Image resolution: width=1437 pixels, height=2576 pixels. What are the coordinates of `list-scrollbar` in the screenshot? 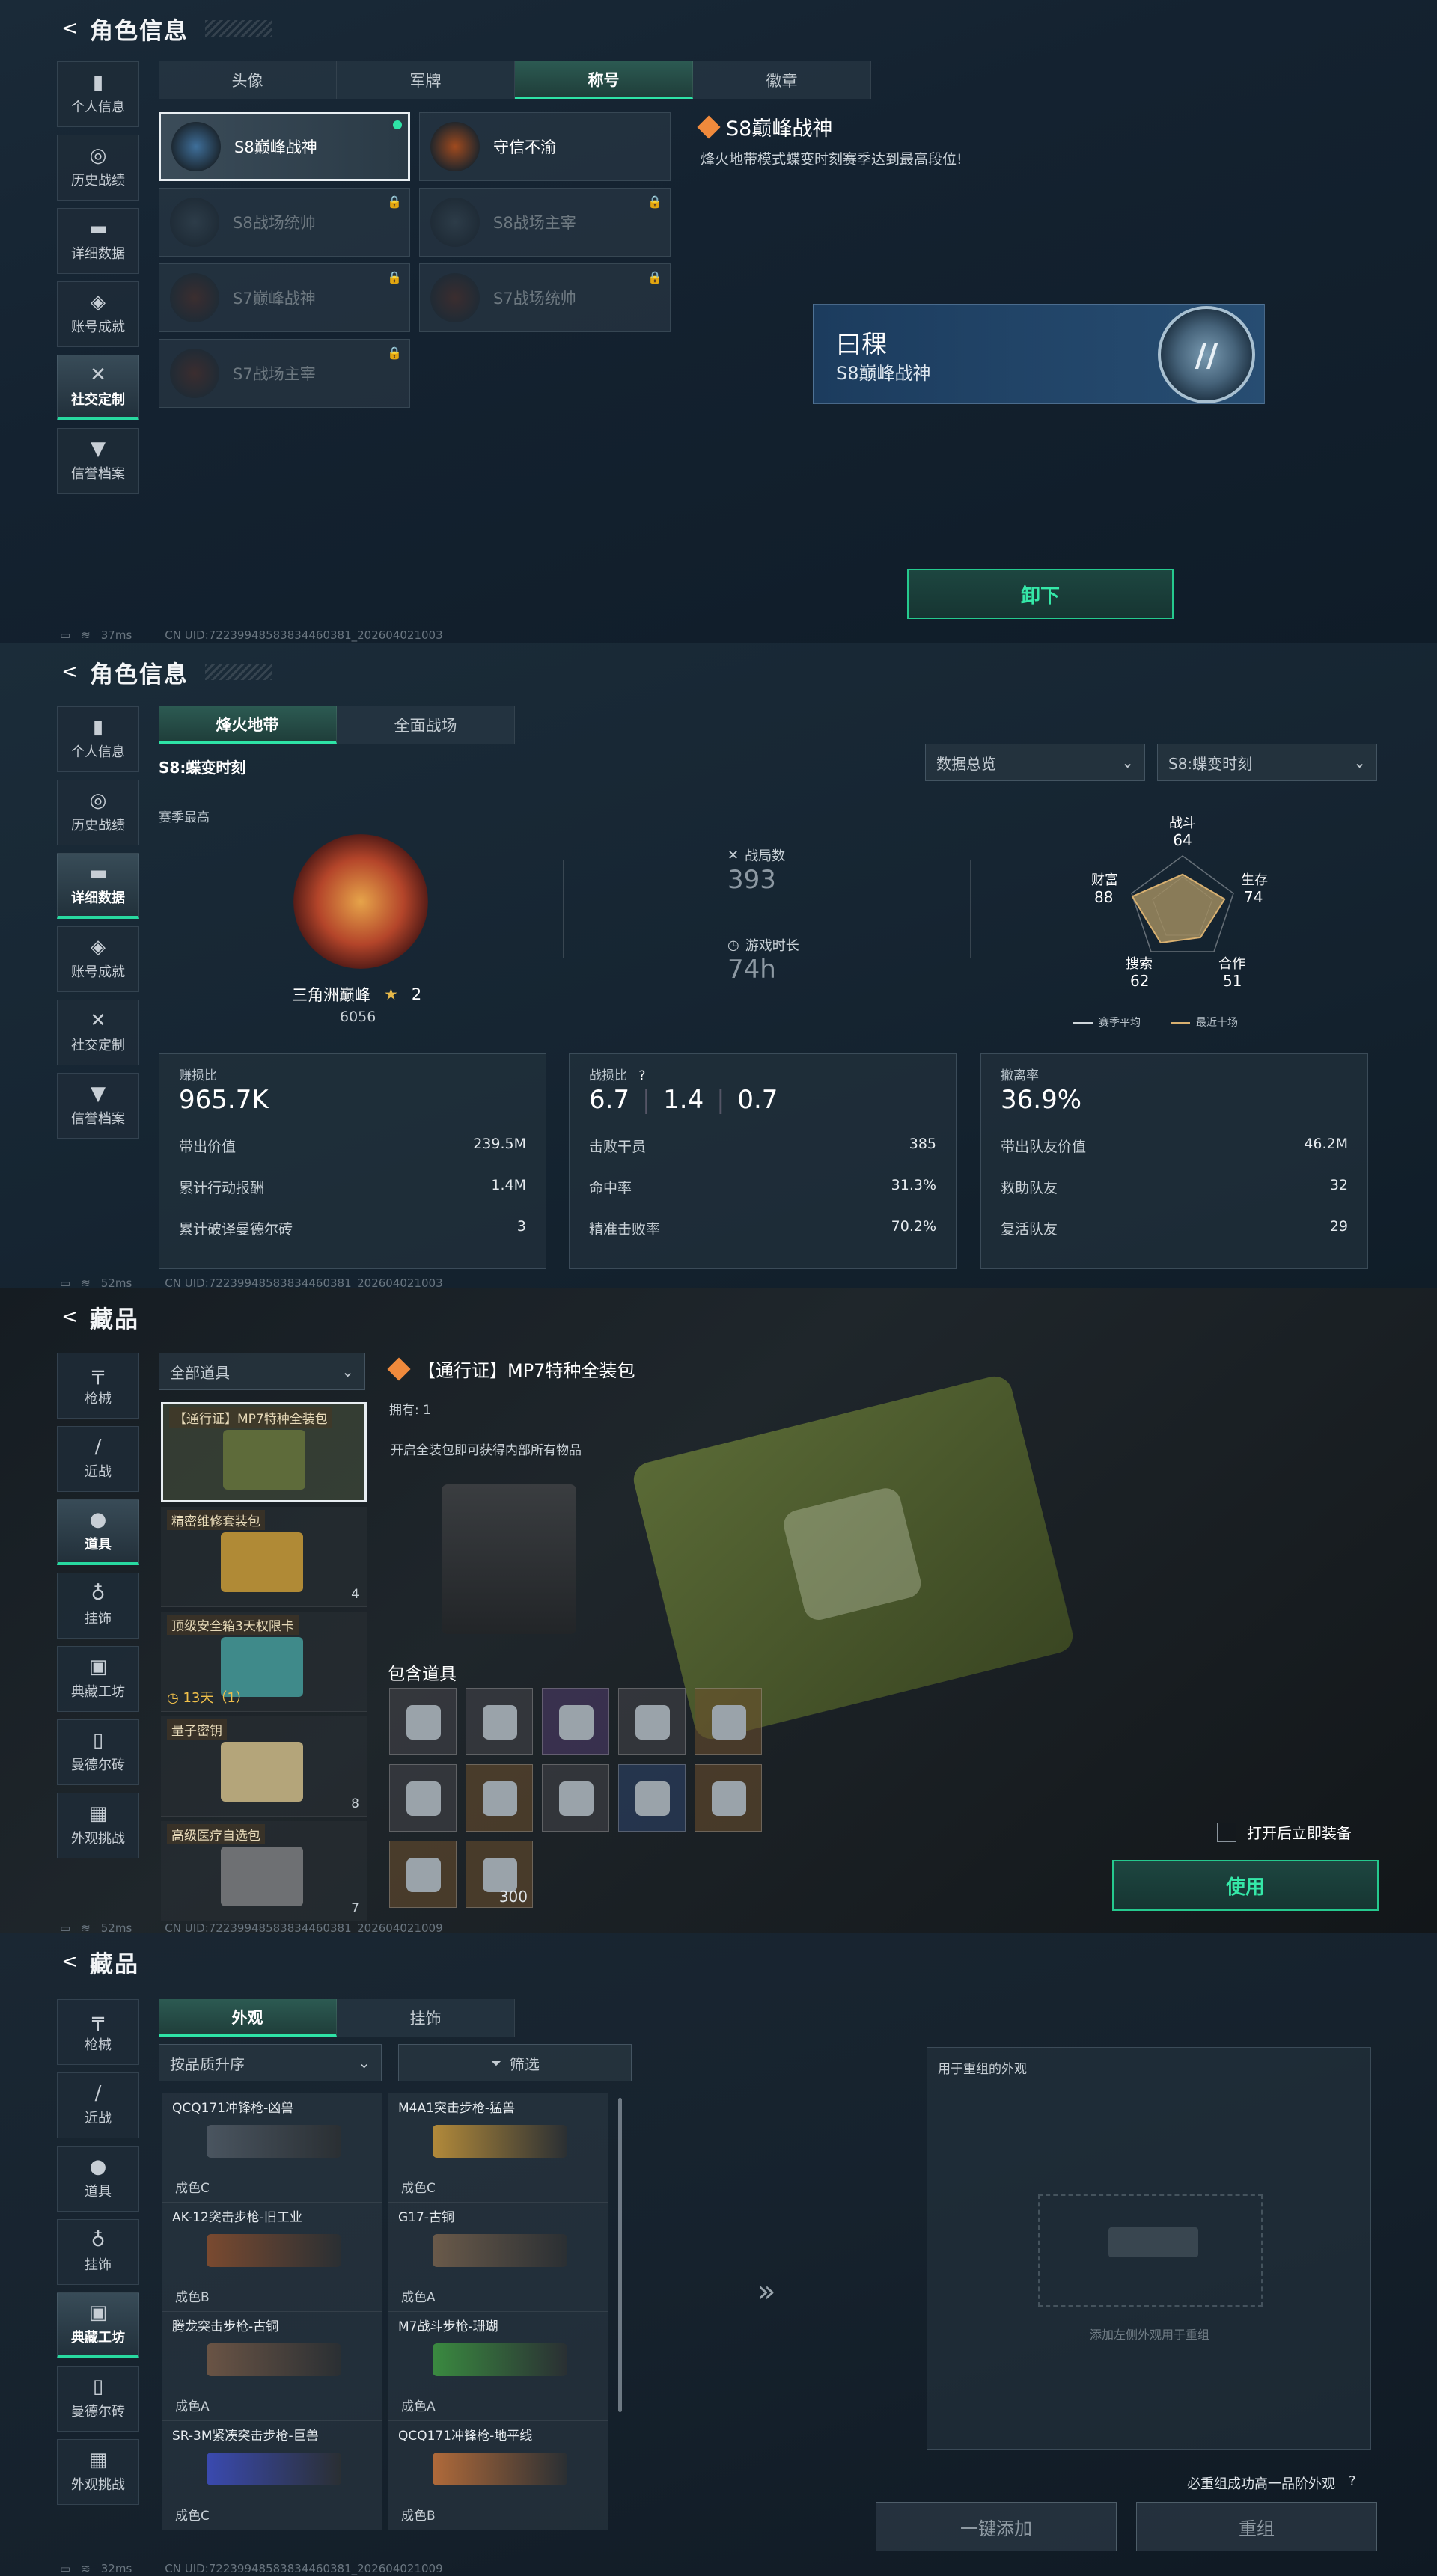 It's located at (620, 2255).